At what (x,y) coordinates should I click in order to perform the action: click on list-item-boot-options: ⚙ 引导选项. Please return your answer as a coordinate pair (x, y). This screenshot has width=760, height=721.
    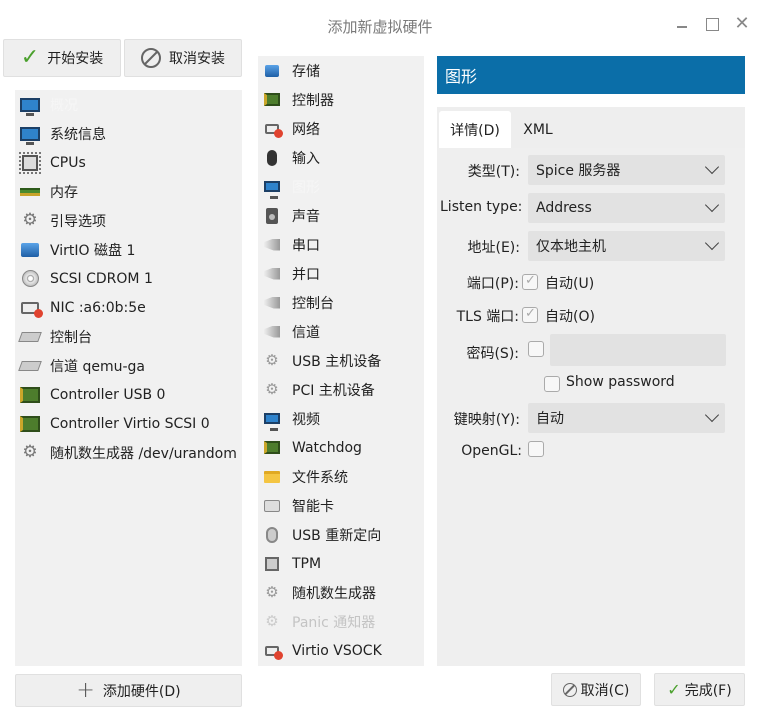
    Looking at the image, I should click on (128, 220).